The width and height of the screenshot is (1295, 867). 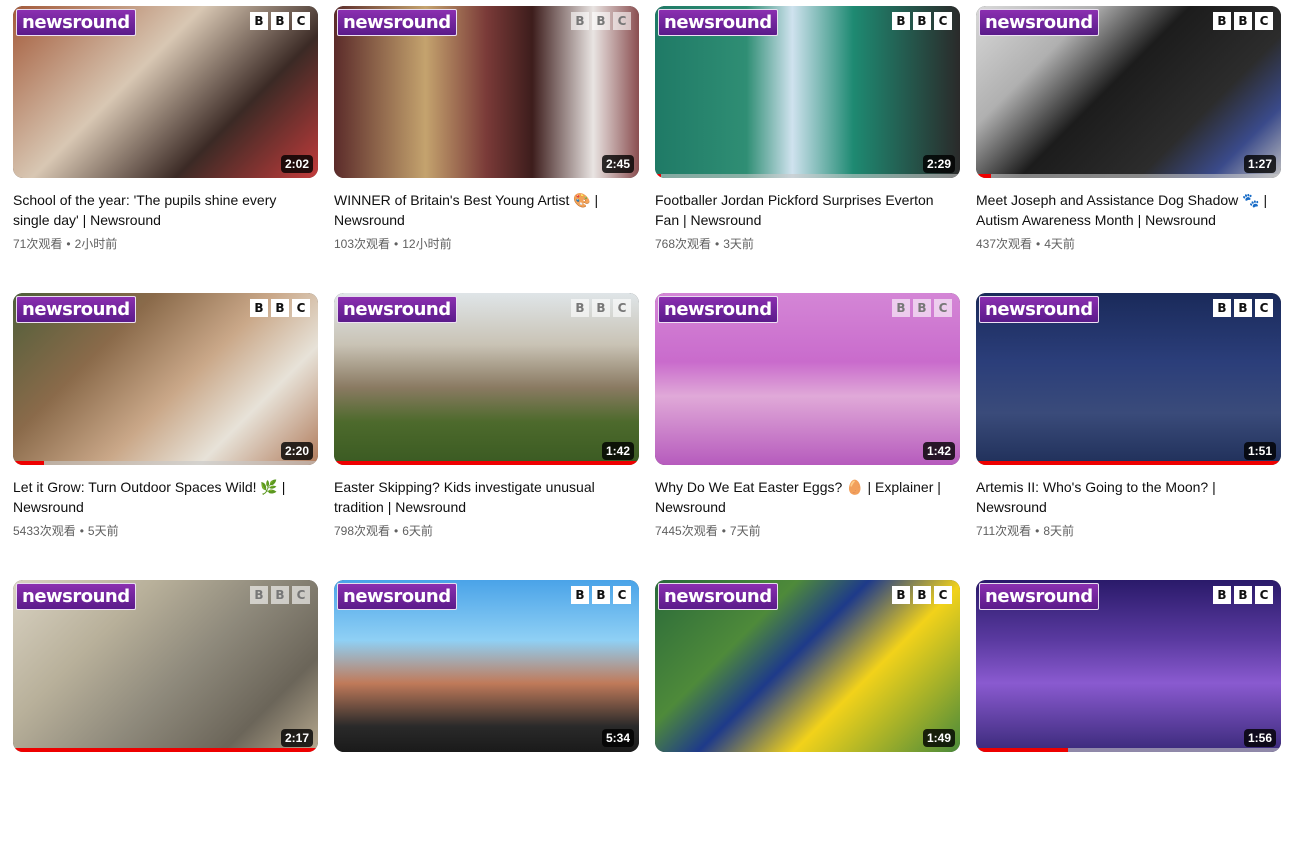 I want to click on upload-age: 3天前, so click(x=738, y=244).